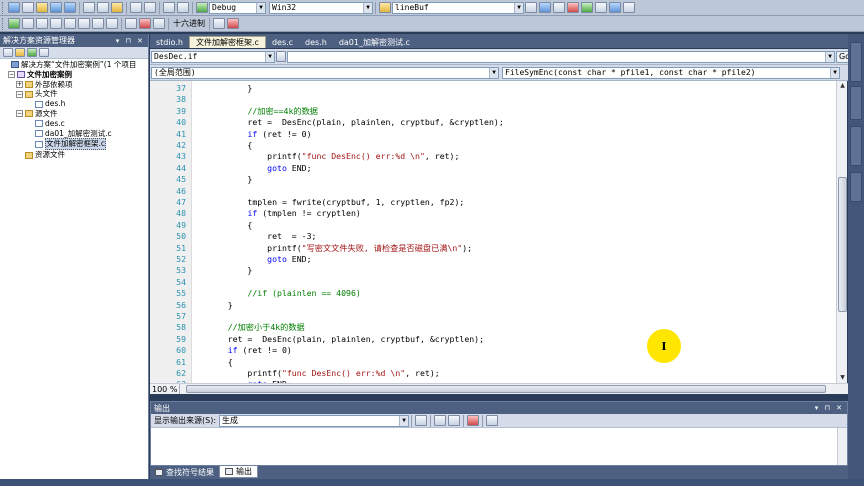 This screenshot has height=486, width=864. What do you see at coordinates (545, 7) in the screenshot?
I see `solution-explorer-icon` at bounding box center [545, 7].